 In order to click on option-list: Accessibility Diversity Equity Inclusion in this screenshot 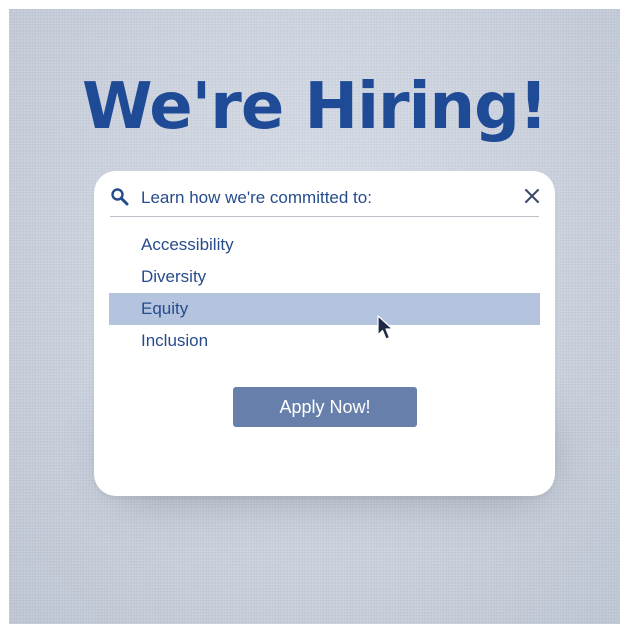, I will do `click(324, 293)`.